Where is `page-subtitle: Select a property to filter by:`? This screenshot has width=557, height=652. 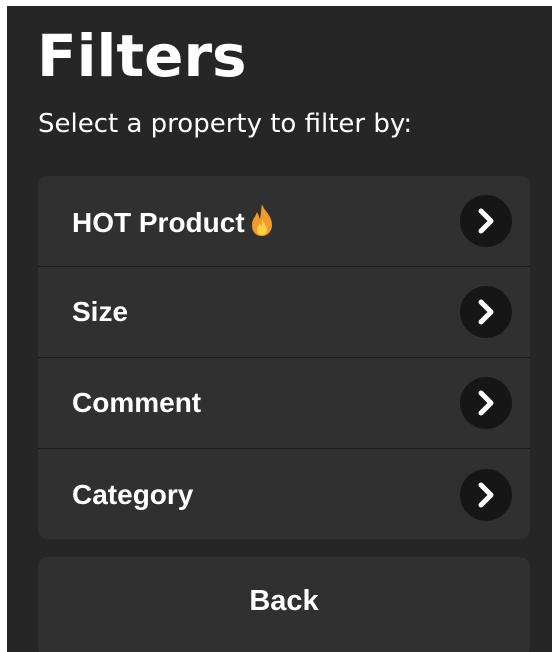
page-subtitle: Select a property to filter by: is located at coordinates (225, 124).